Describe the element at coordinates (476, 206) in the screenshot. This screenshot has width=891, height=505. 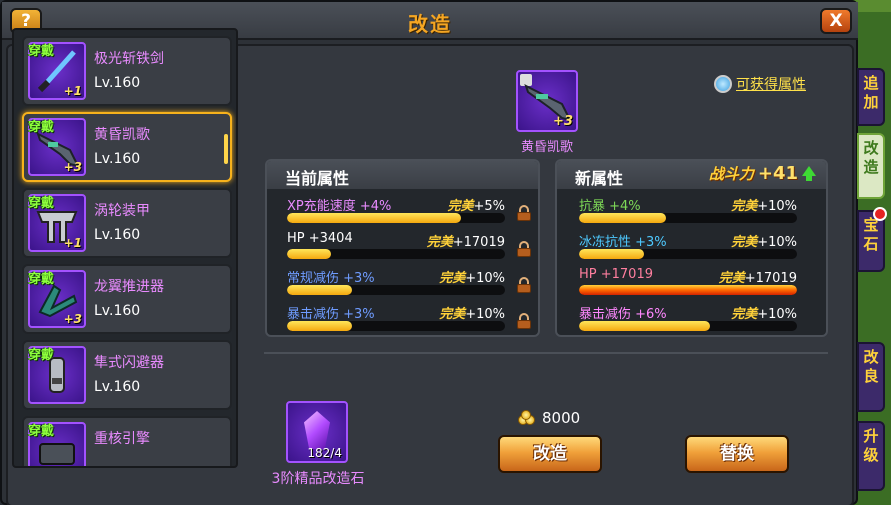
I see `perfect-value: 完美+5%` at that location.